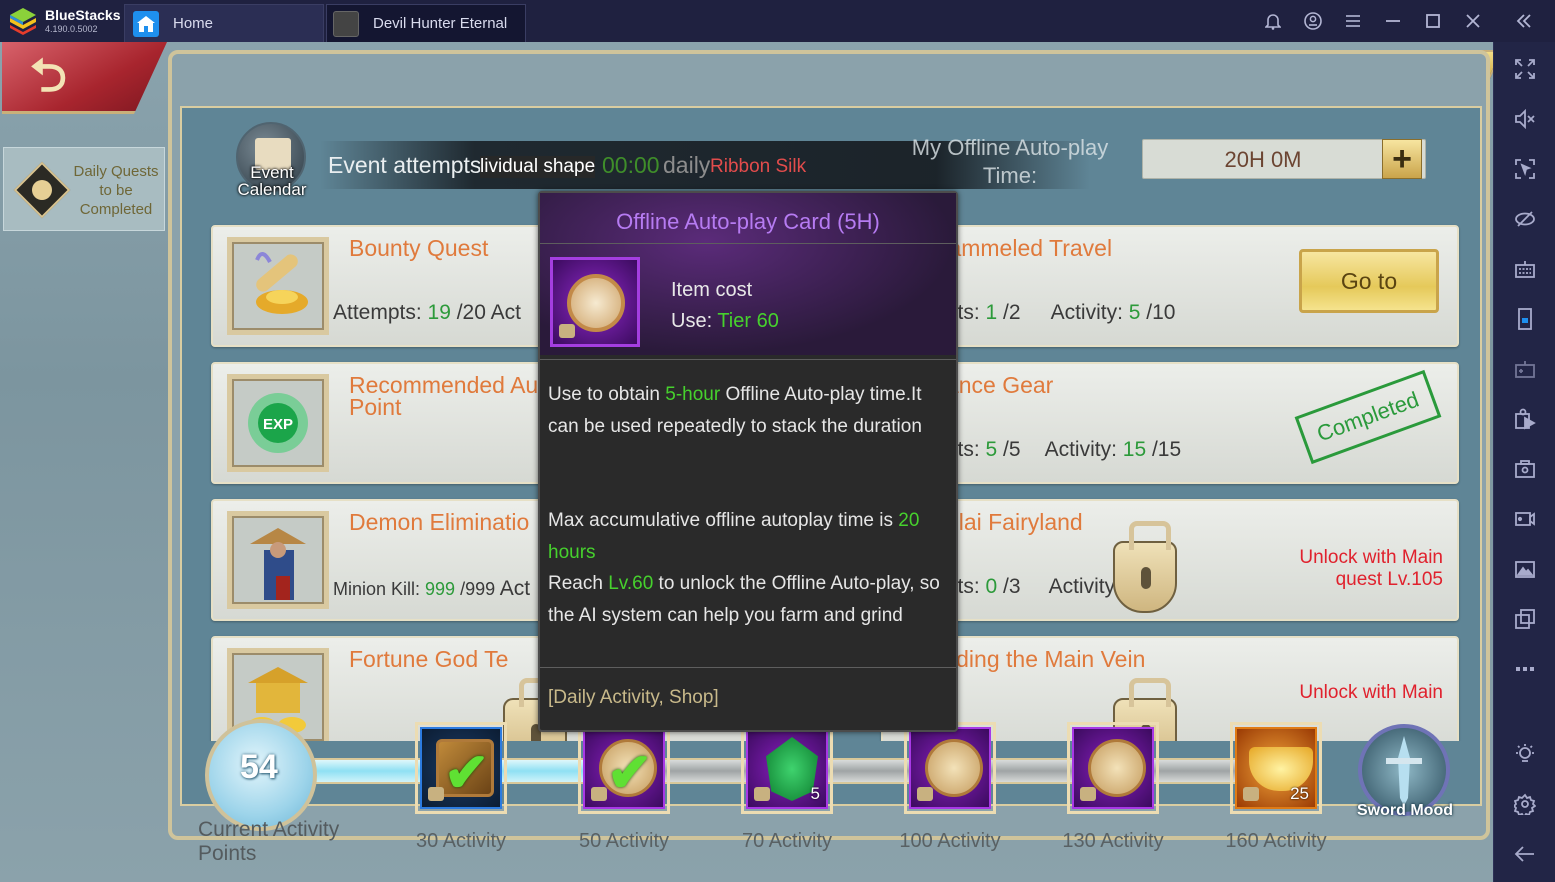 The height and width of the screenshot is (882, 1555). What do you see at coordinates (1371, 568) in the screenshot?
I see `unlock-requirement: Unlock with Main quest Lv.105` at bounding box center [1371, 568].